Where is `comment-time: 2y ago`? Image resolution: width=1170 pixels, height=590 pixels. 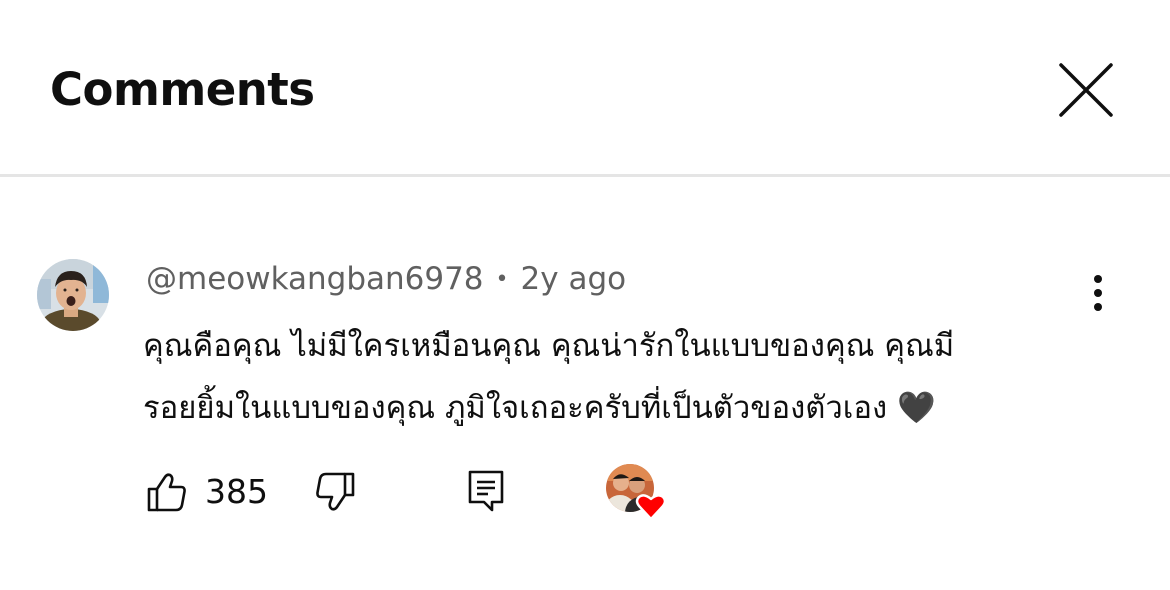
comment-time: 2y ago is located at coordinates (573, 279).